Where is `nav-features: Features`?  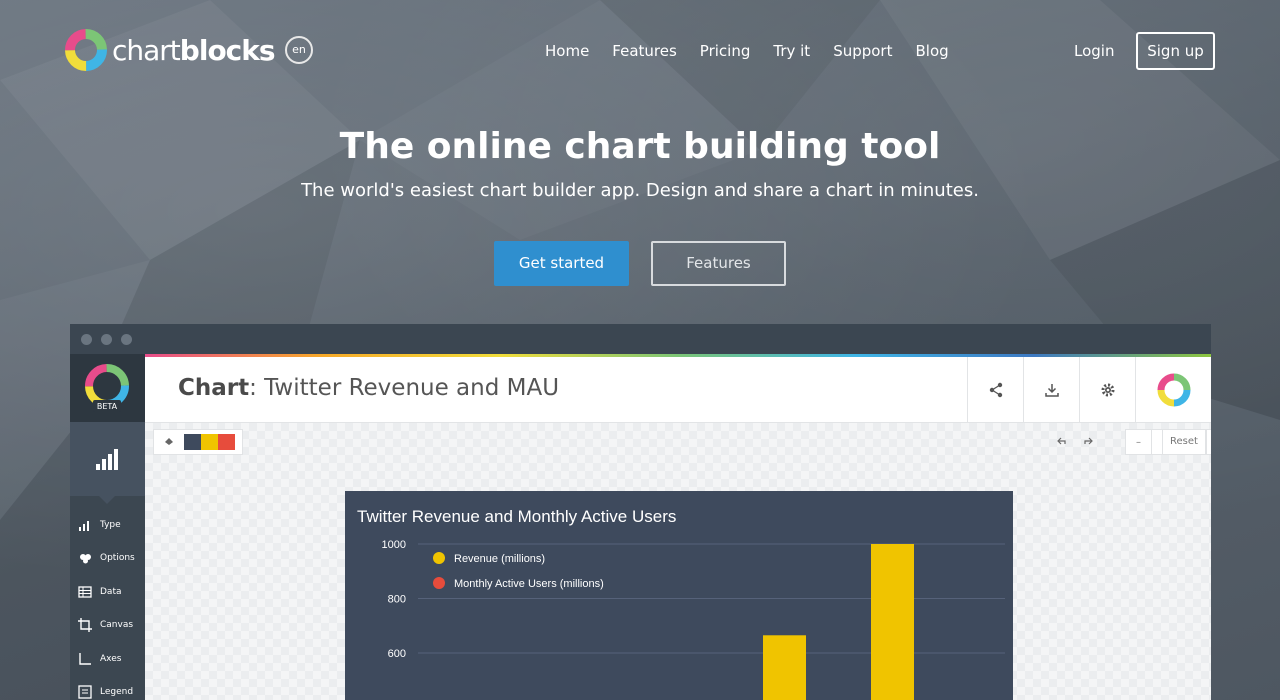
nav-features: Features is located at coordinates (644, 51).